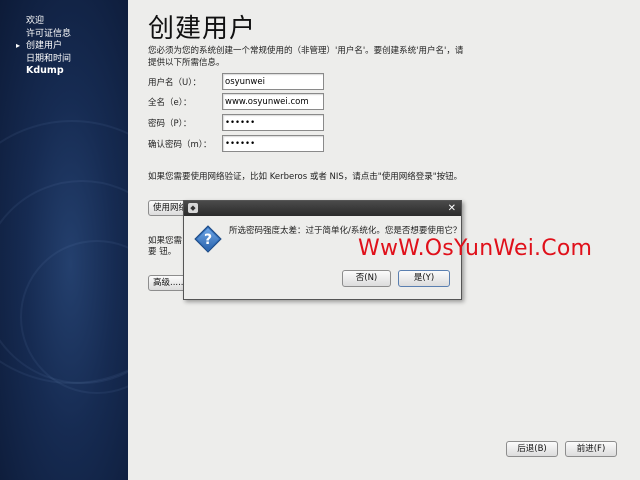 This screenshot has width=640, height=480. What do you see at coordinates (475, 248) in the screenshot?
I see `watermark-text: WwW.OsYunWei.Com` at bounding box center [475, 248].